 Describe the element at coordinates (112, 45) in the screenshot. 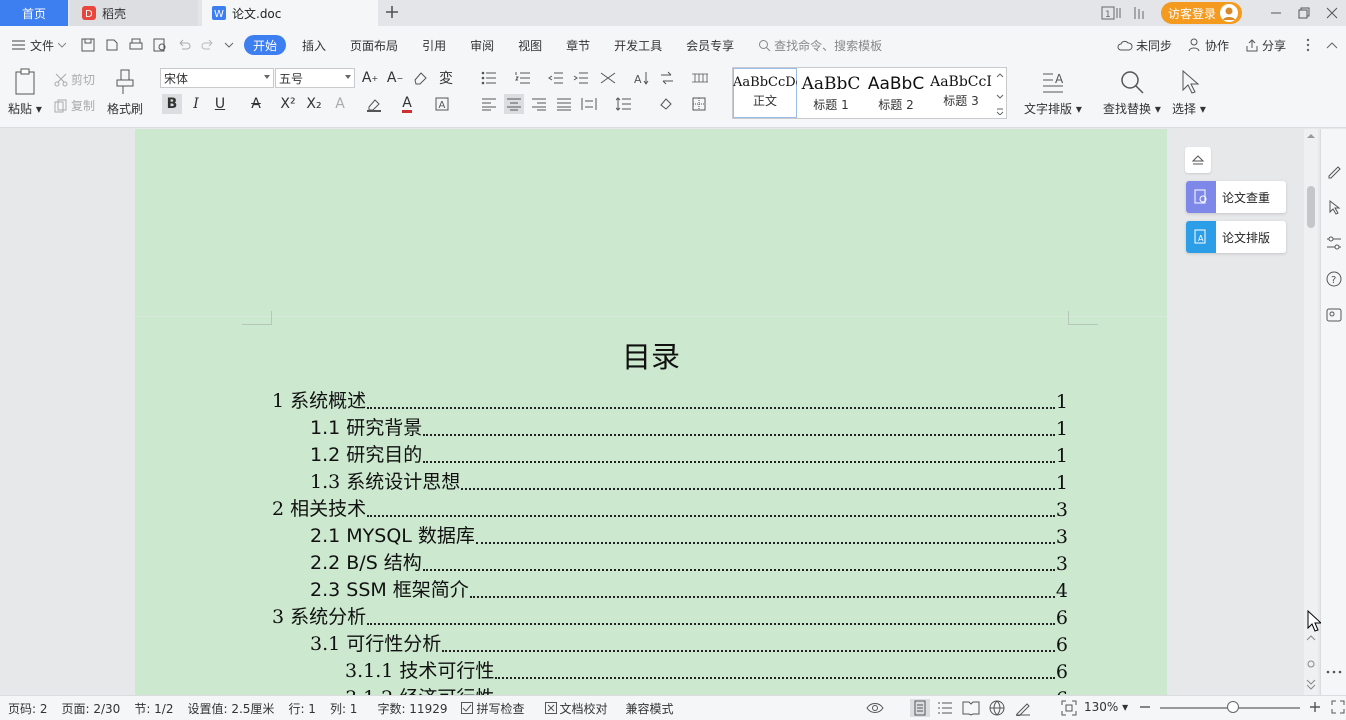

I see `export-icon` at that location.